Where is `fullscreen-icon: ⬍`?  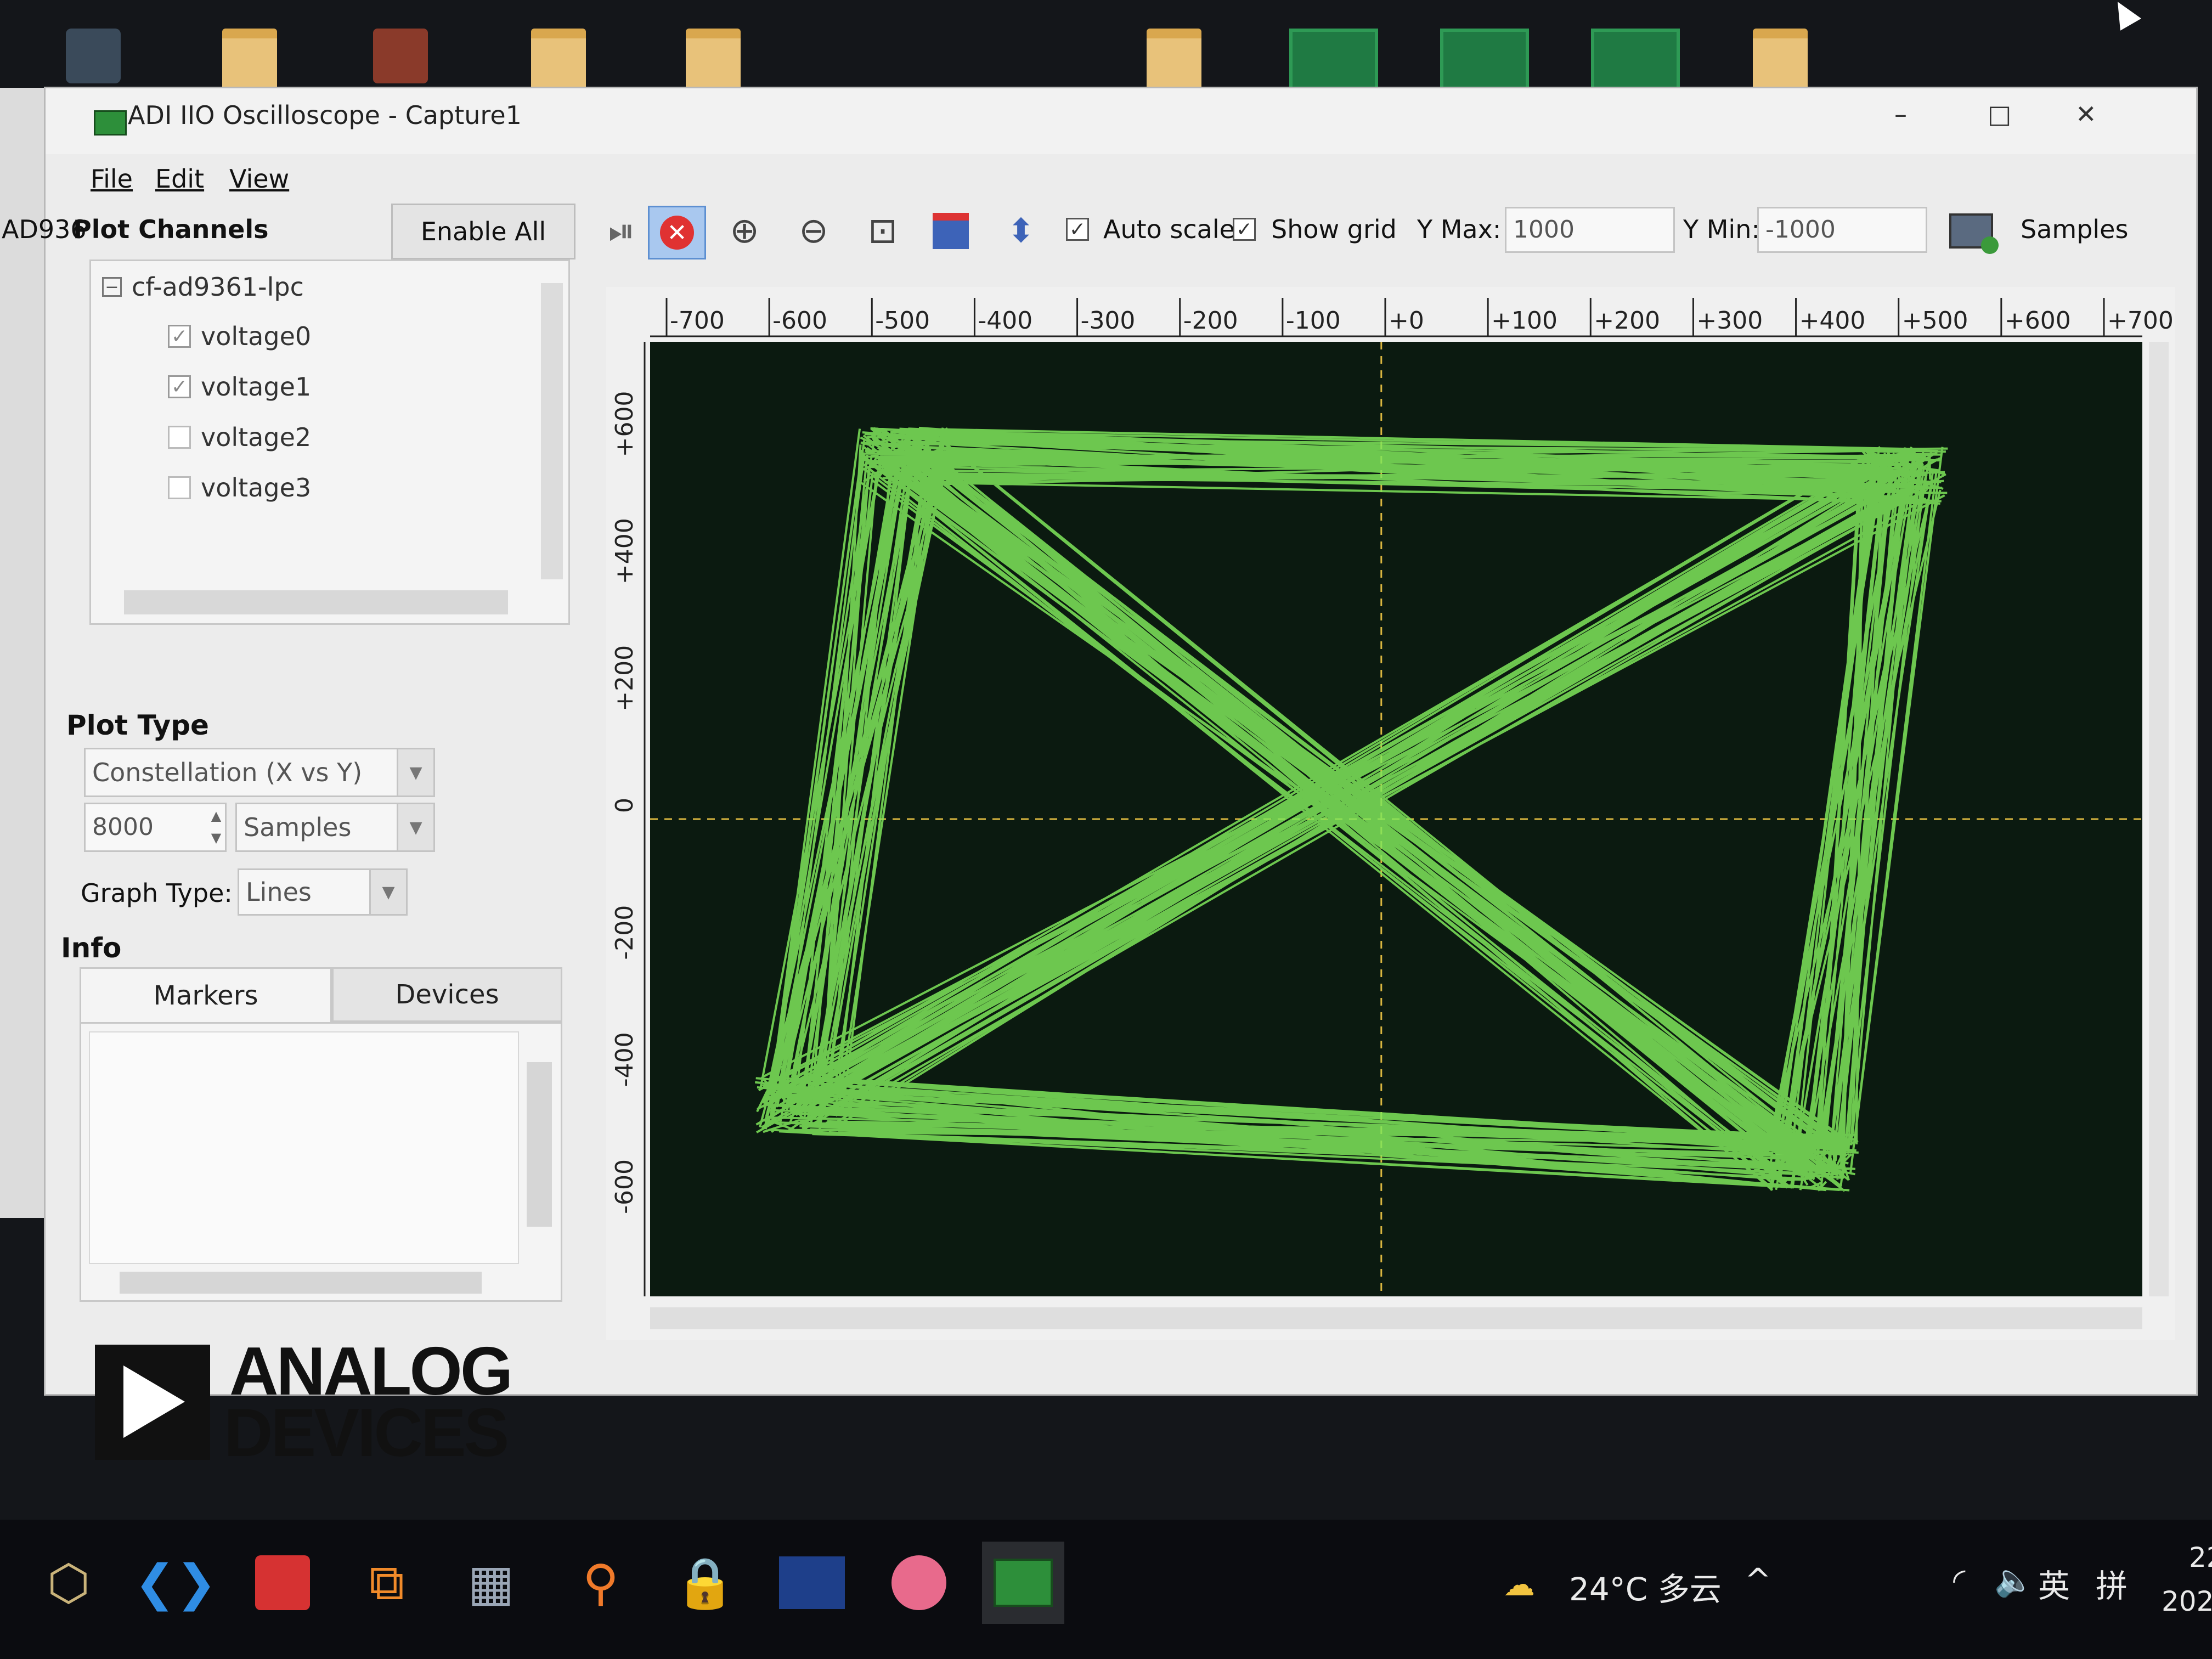 fullscreen-icon: ⬍ is located at coordinates (1021, 231).